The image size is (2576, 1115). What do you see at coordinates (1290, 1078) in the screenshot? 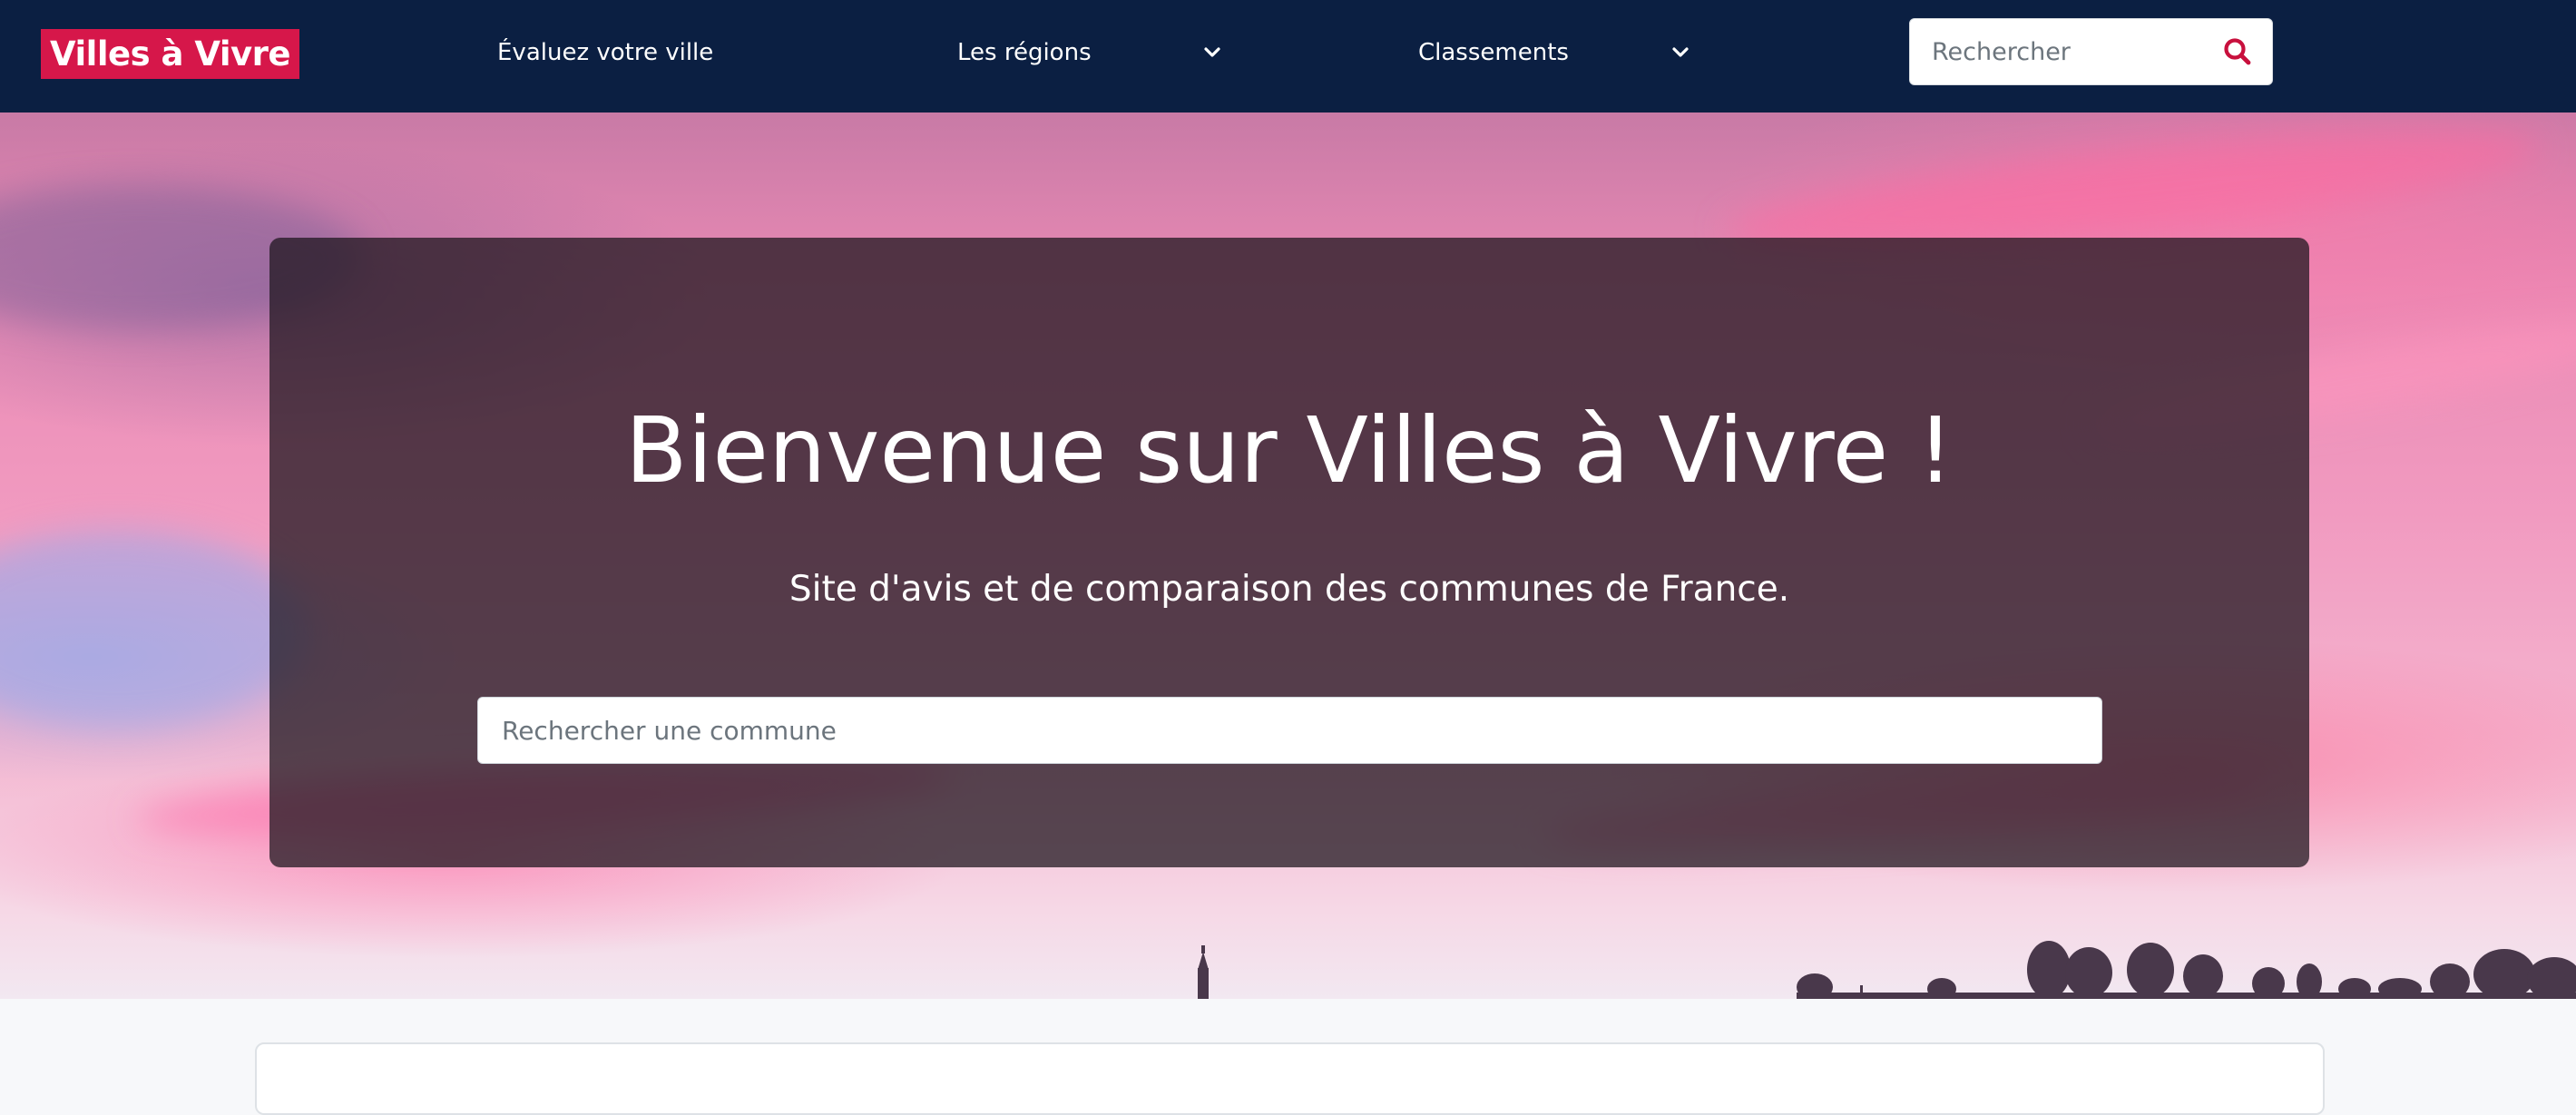
I see `content-card` at bounding box center [1290, 1078].